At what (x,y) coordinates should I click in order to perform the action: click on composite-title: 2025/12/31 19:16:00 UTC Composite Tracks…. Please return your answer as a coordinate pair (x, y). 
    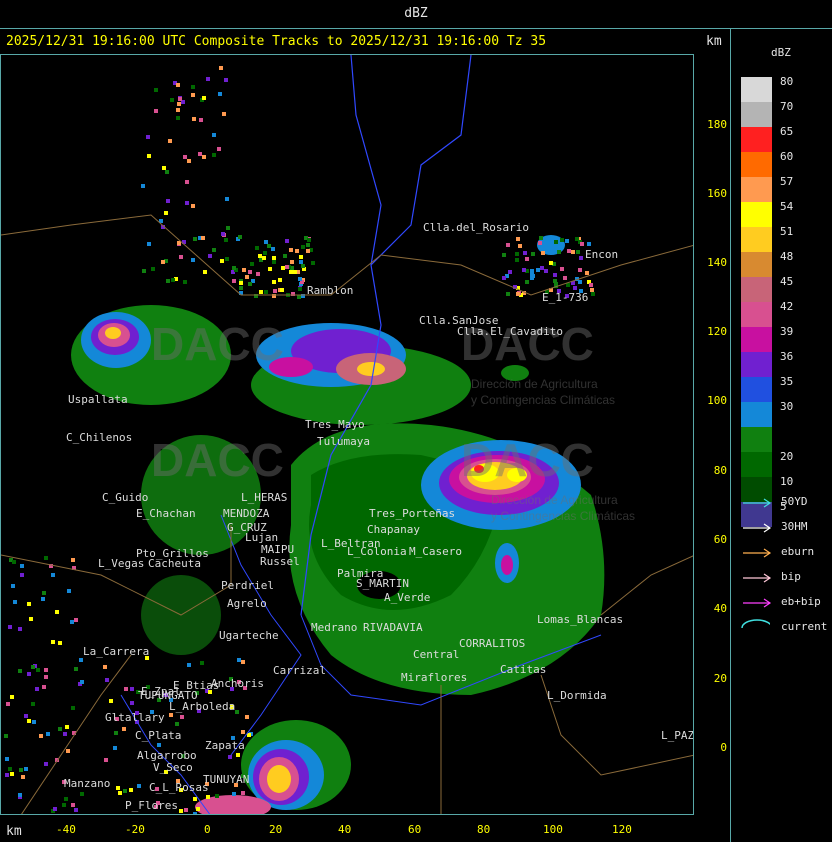
    Looking at the image, I should click on (276, 41).